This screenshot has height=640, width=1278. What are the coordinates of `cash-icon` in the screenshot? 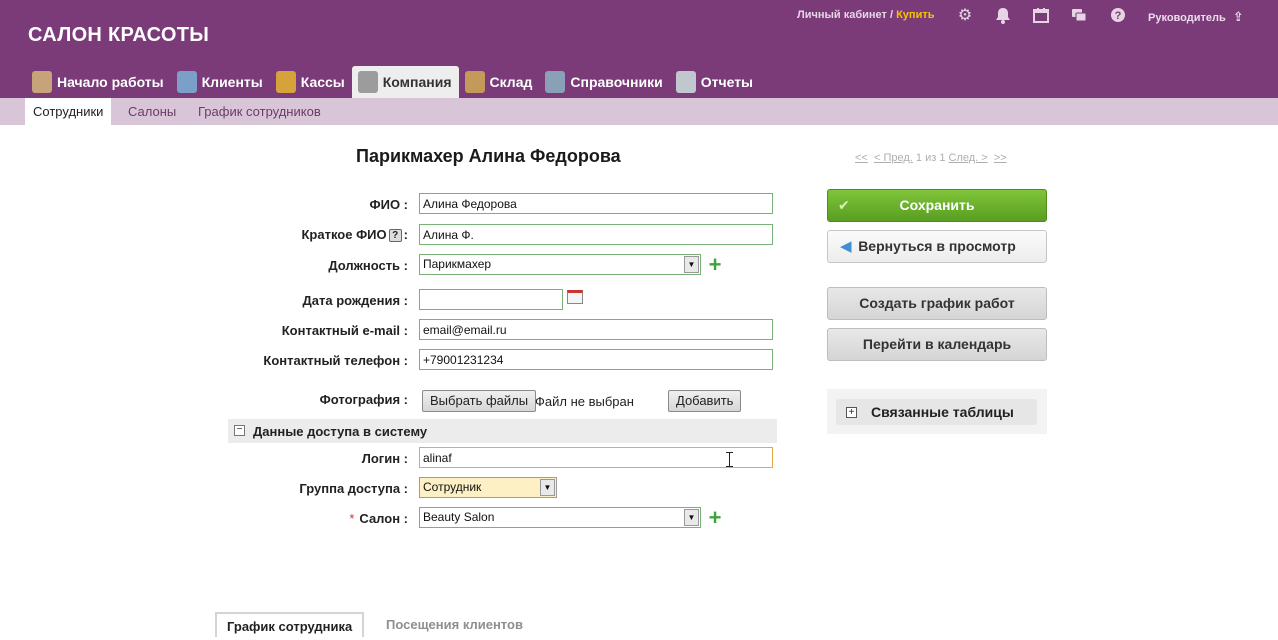 It's located at (285, 82).